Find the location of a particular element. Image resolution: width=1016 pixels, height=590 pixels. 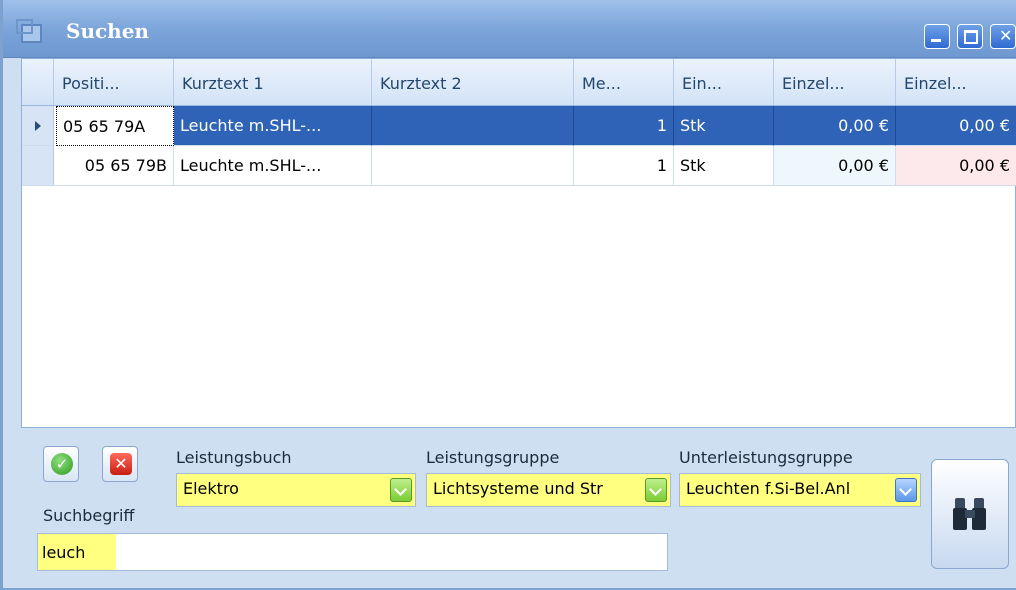

check-icon: ✓ is located at coordinates (62, 464).